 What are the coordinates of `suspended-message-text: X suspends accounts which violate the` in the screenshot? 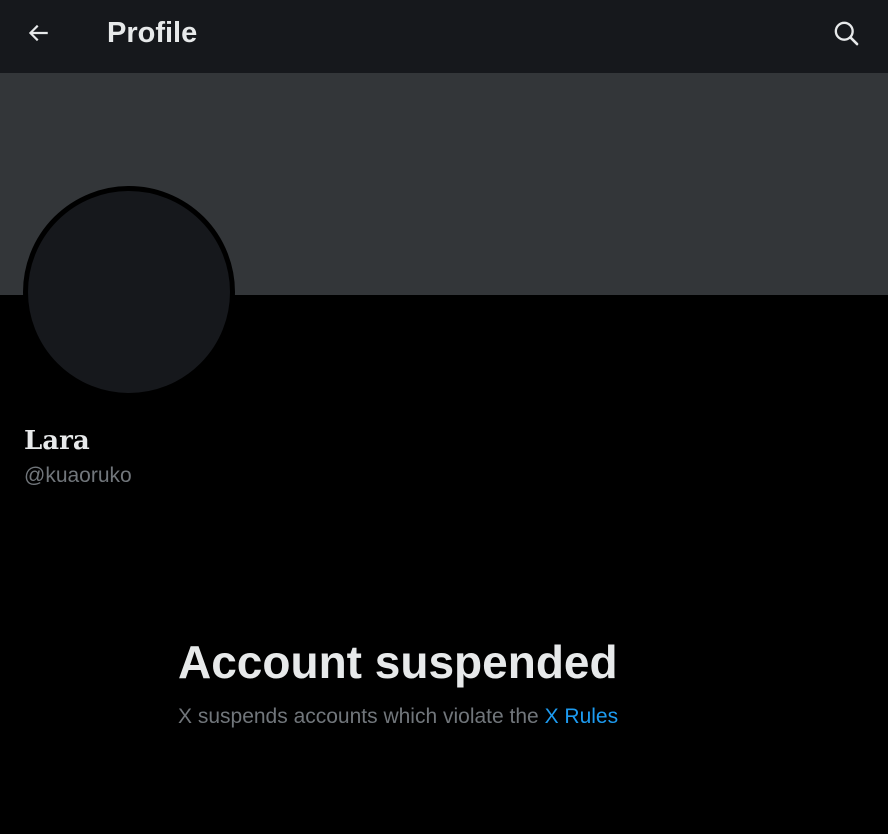 It's located at (358, 716).